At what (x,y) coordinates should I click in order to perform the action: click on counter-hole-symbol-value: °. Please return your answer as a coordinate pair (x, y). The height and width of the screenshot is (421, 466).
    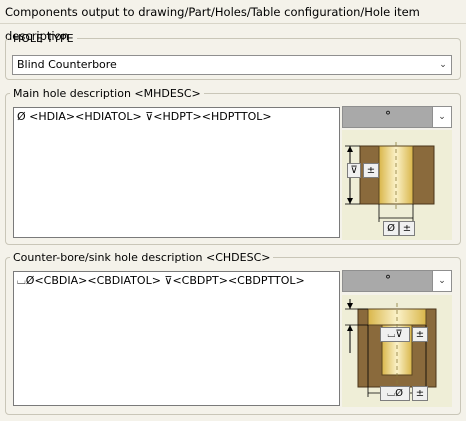
    Looking at the image, I should click on (388, 280).